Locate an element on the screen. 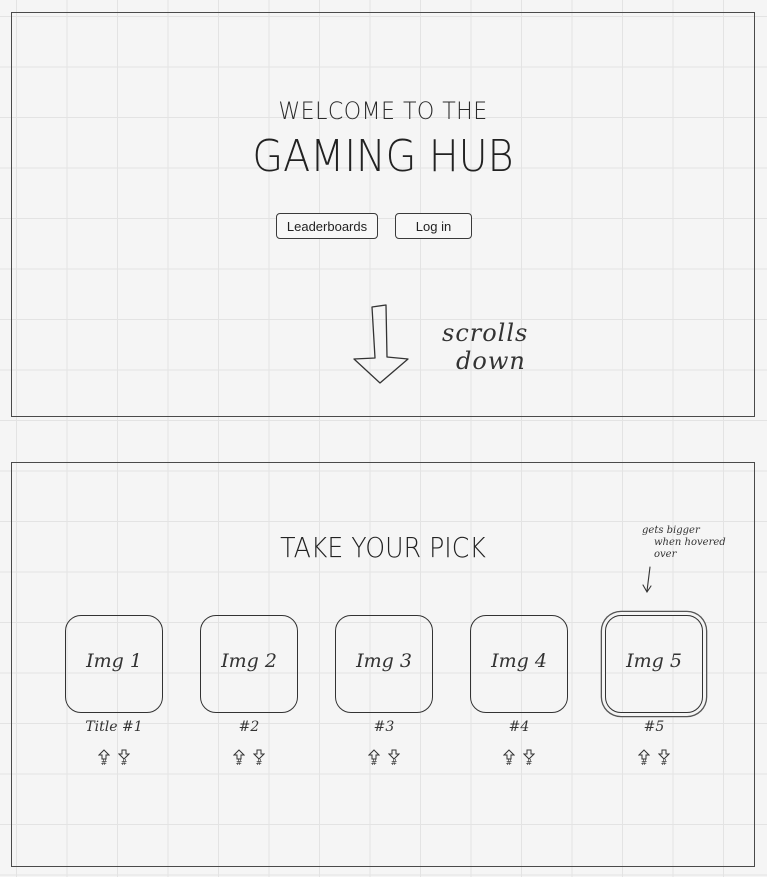  vote-controls-1: # # is located at coordinates (114, 758).